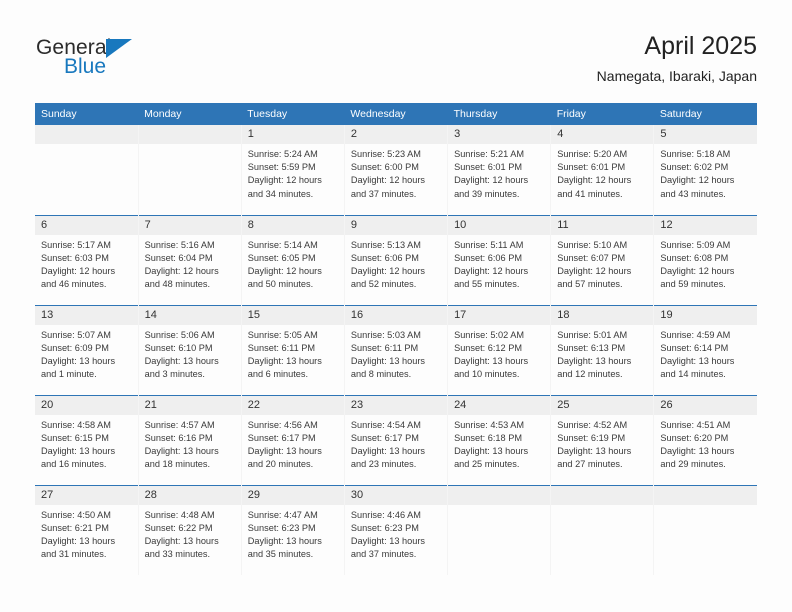  I want to click on day-number: 26, so click(705, 405).